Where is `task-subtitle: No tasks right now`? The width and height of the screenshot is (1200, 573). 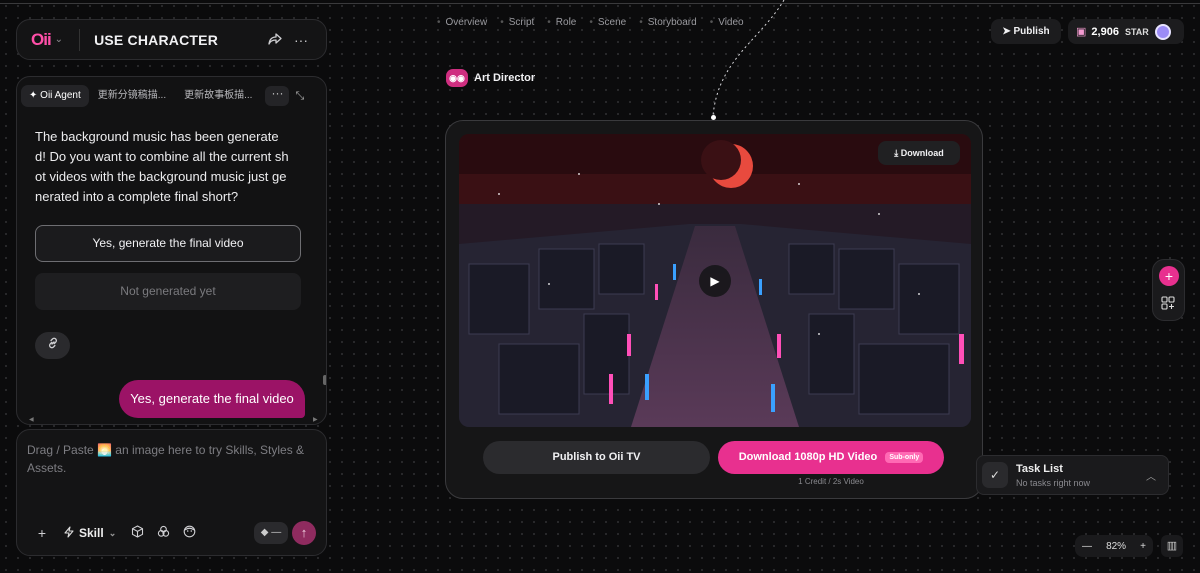 task-subtitle: No tasks right now is located at coordinates (1053, 482).